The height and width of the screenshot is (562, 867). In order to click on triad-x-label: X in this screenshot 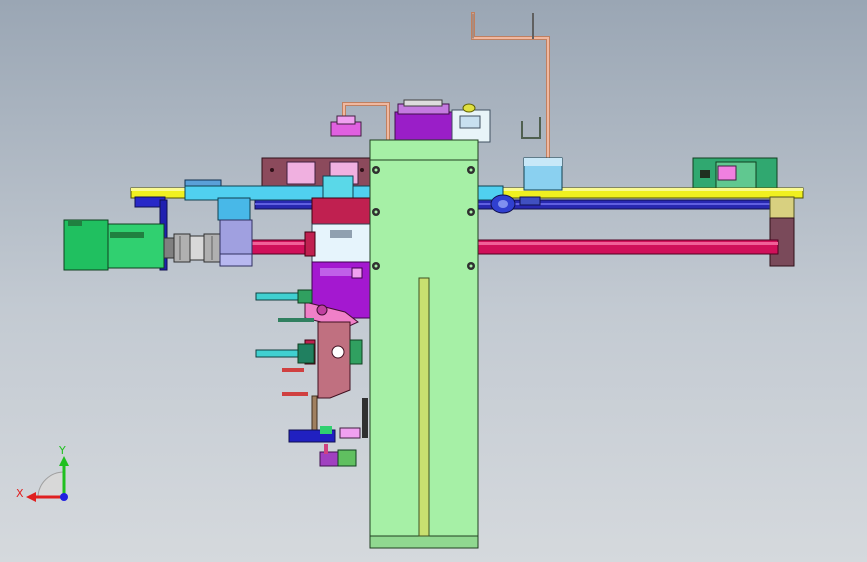, I will do `click(20, 493)`.